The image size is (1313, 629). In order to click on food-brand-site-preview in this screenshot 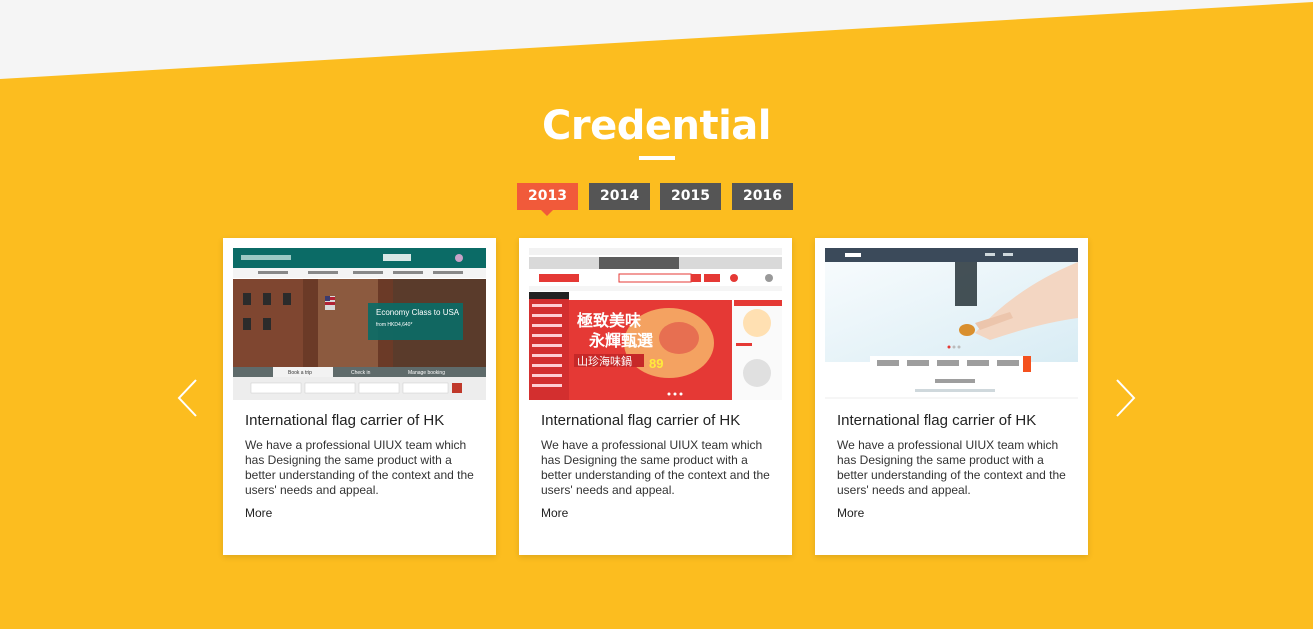, I will do `click(951, 324)`.